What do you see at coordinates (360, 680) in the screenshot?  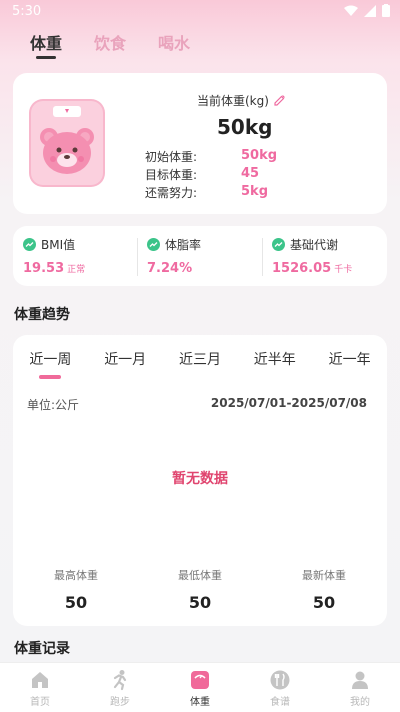 I see `person-icon` at bounding box center [360, 680].